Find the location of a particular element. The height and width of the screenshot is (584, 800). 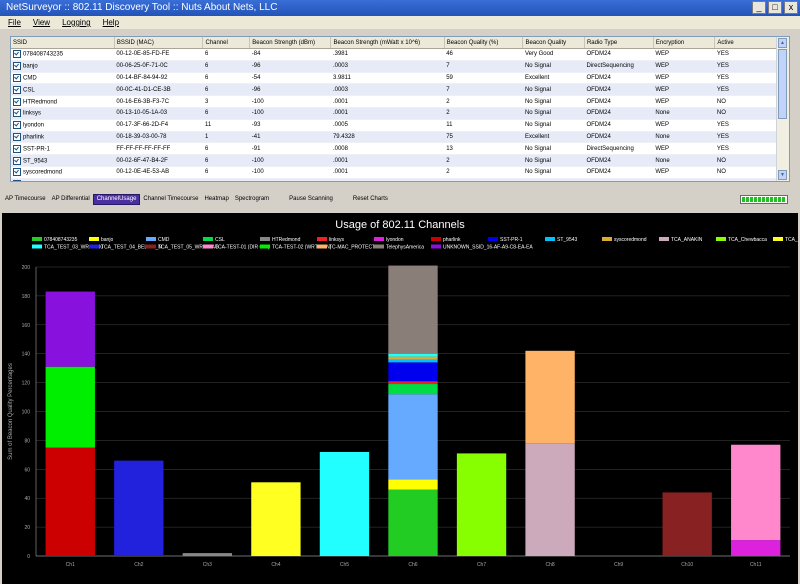

table-cell: 6 is located at coordinates (226, 90).